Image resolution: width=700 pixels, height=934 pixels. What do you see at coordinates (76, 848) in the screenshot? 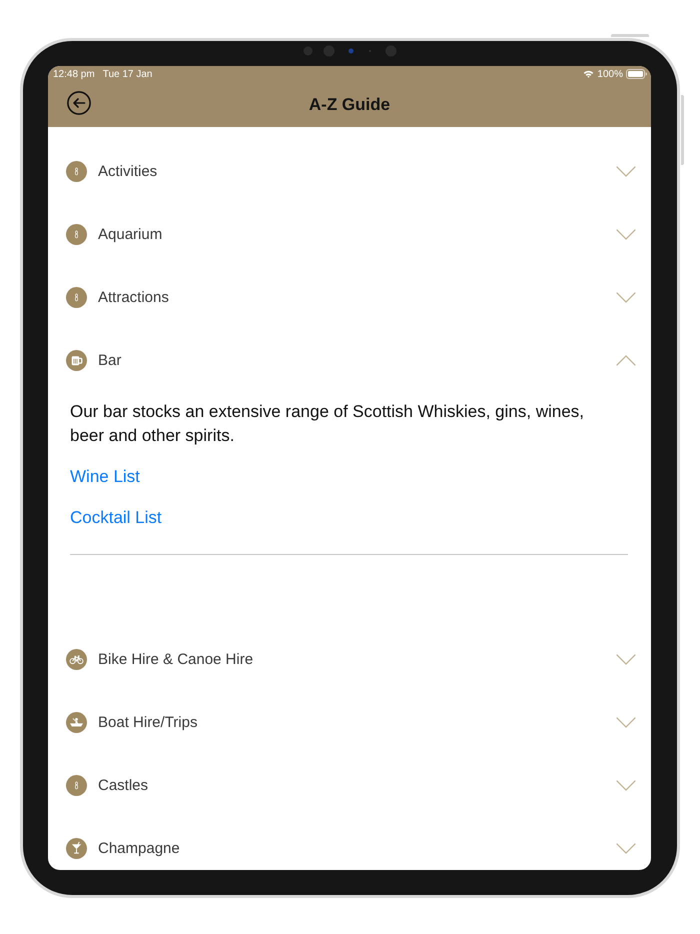
I see `cocktail-glass-icon` at bounding box center [76, 848].